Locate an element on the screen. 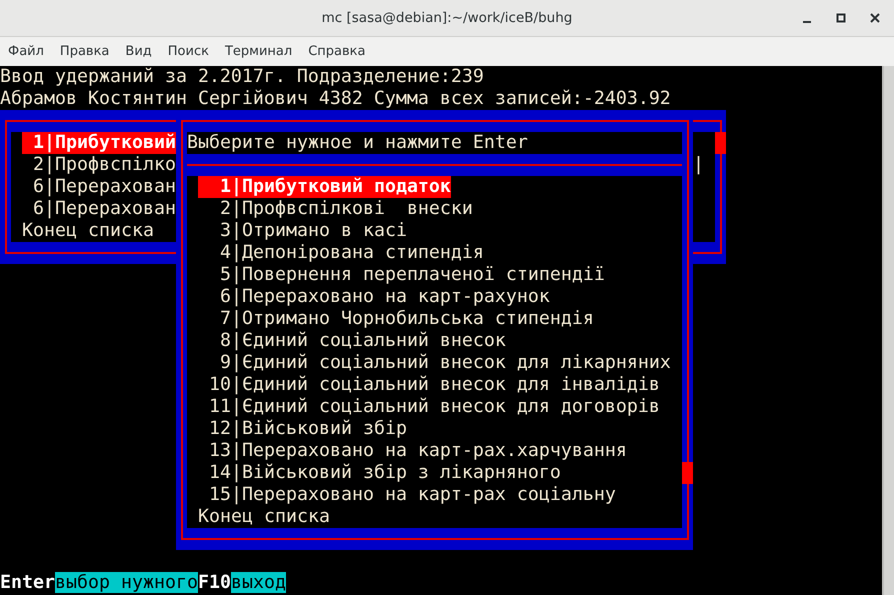  key-action: выход is located at coordinates (258, 582).